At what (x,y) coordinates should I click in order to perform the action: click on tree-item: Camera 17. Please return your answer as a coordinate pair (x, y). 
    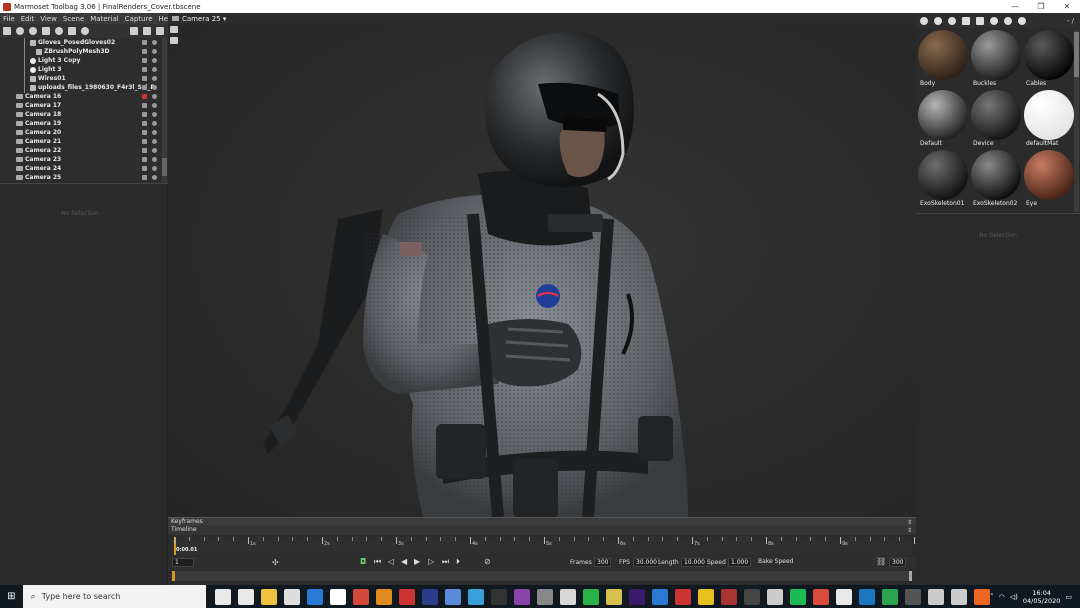
    Looking at the image, I should click on (84, 105).